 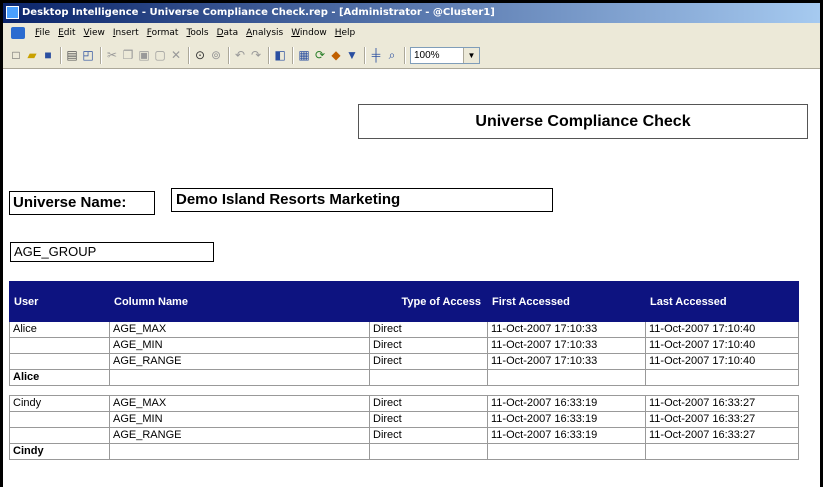 What do you see at coordinates (66, 33) in the screenshot?
I see `menu-edit: Edit` at bounding box center [66, 33].